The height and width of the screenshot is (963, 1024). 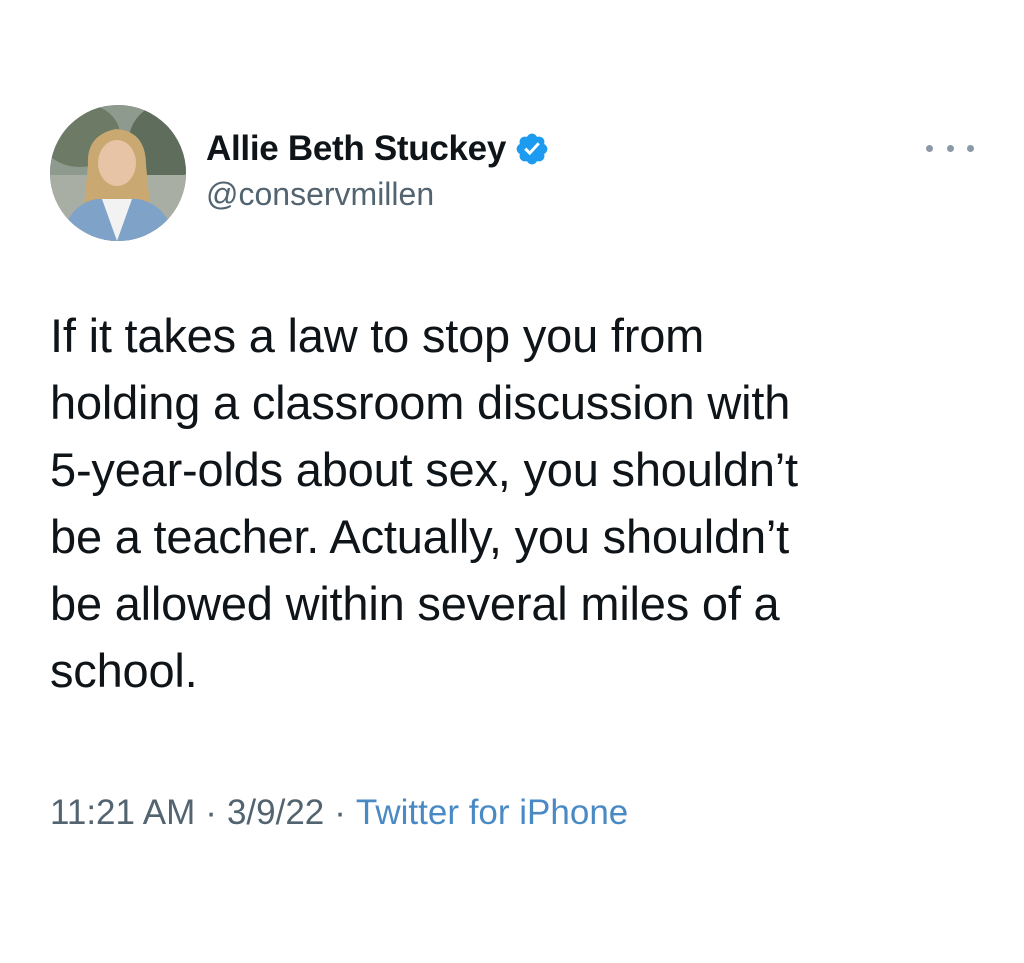 I want to click on more-options-icon, so click(x=950, y=148).